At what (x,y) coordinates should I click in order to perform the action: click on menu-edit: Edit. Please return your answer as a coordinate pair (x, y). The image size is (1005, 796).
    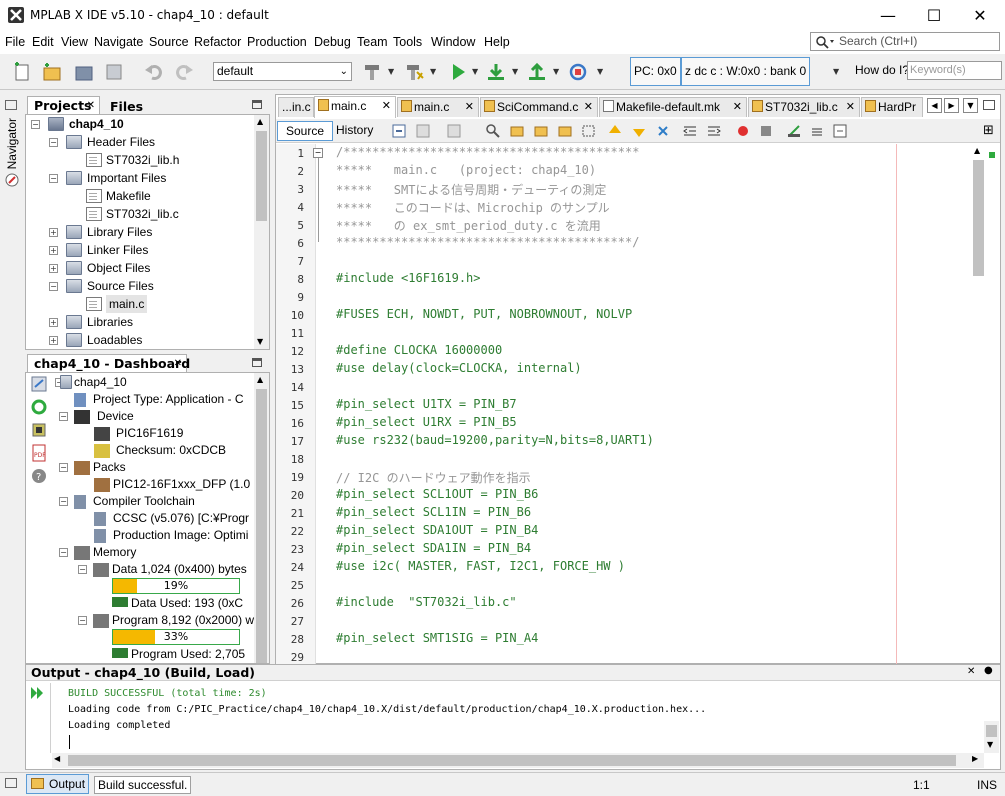
    Looking at the image, I should click on (43, 42).